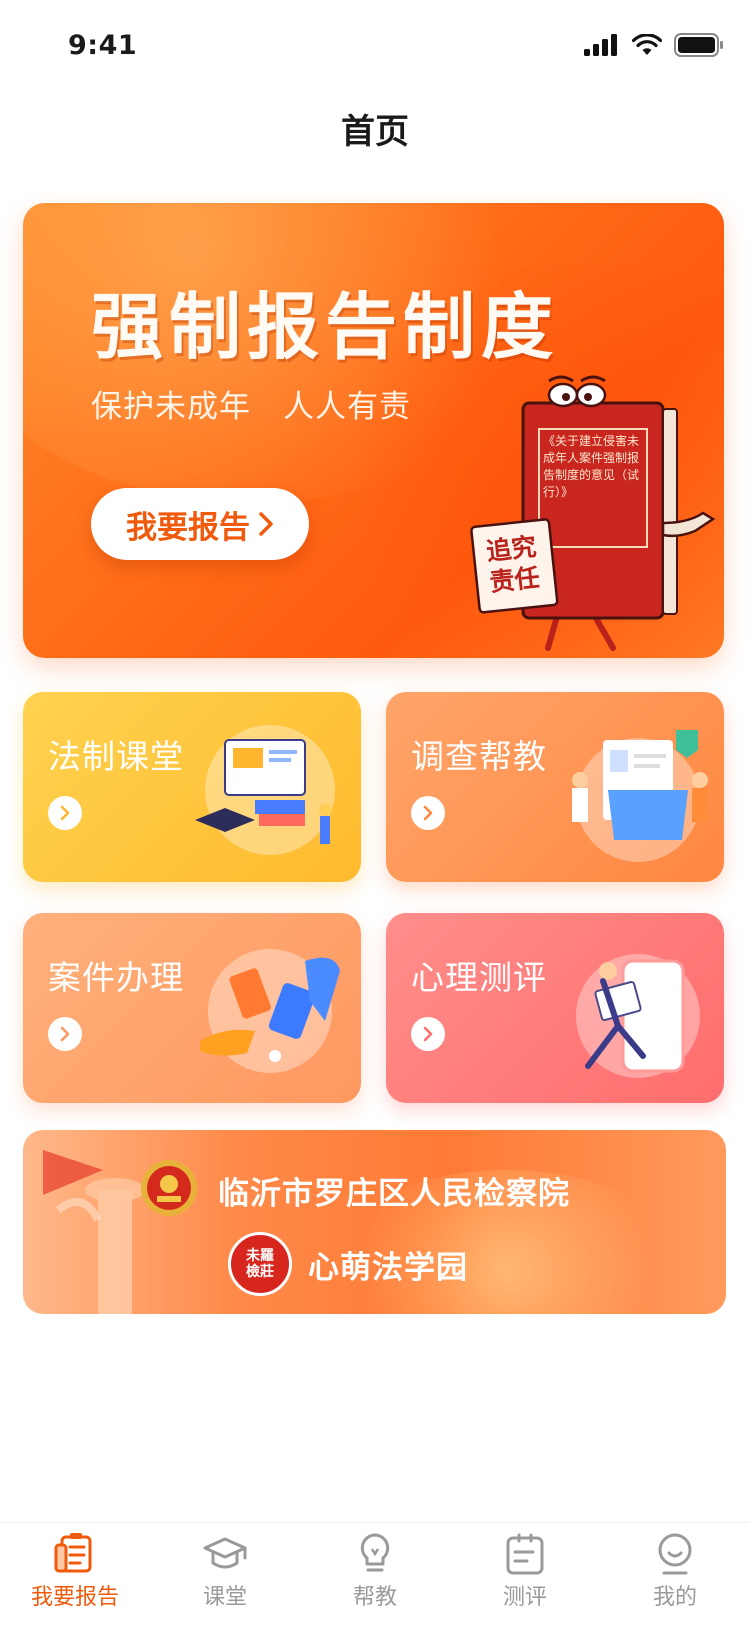 The image size is (750, 1625). What do you see at coordinates (591, 466) in the screenshot?
I see `book-cover-text: 《关于建立侵害未成年人案件强制报告制度的意见（试行）》` at bounding box center [591, 466].